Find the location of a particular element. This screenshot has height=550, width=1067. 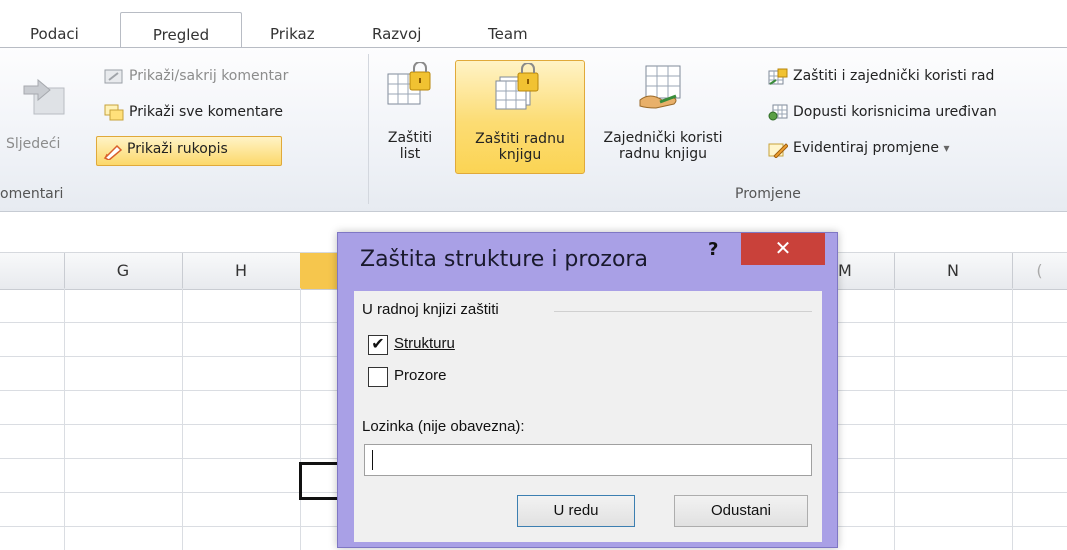

text-caret is located at coordinates (372, 460).